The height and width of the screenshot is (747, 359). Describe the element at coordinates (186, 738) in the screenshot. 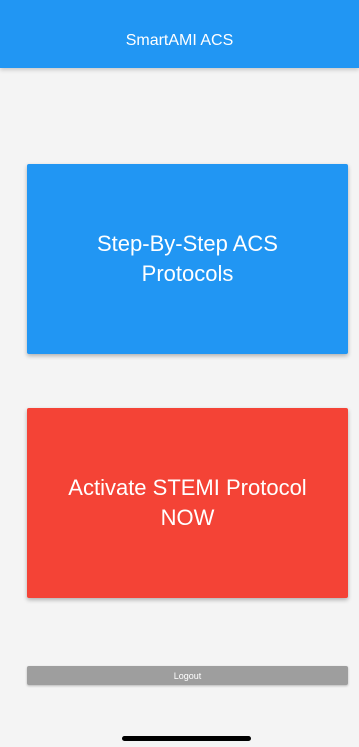

I see `home-indicator` at that location.